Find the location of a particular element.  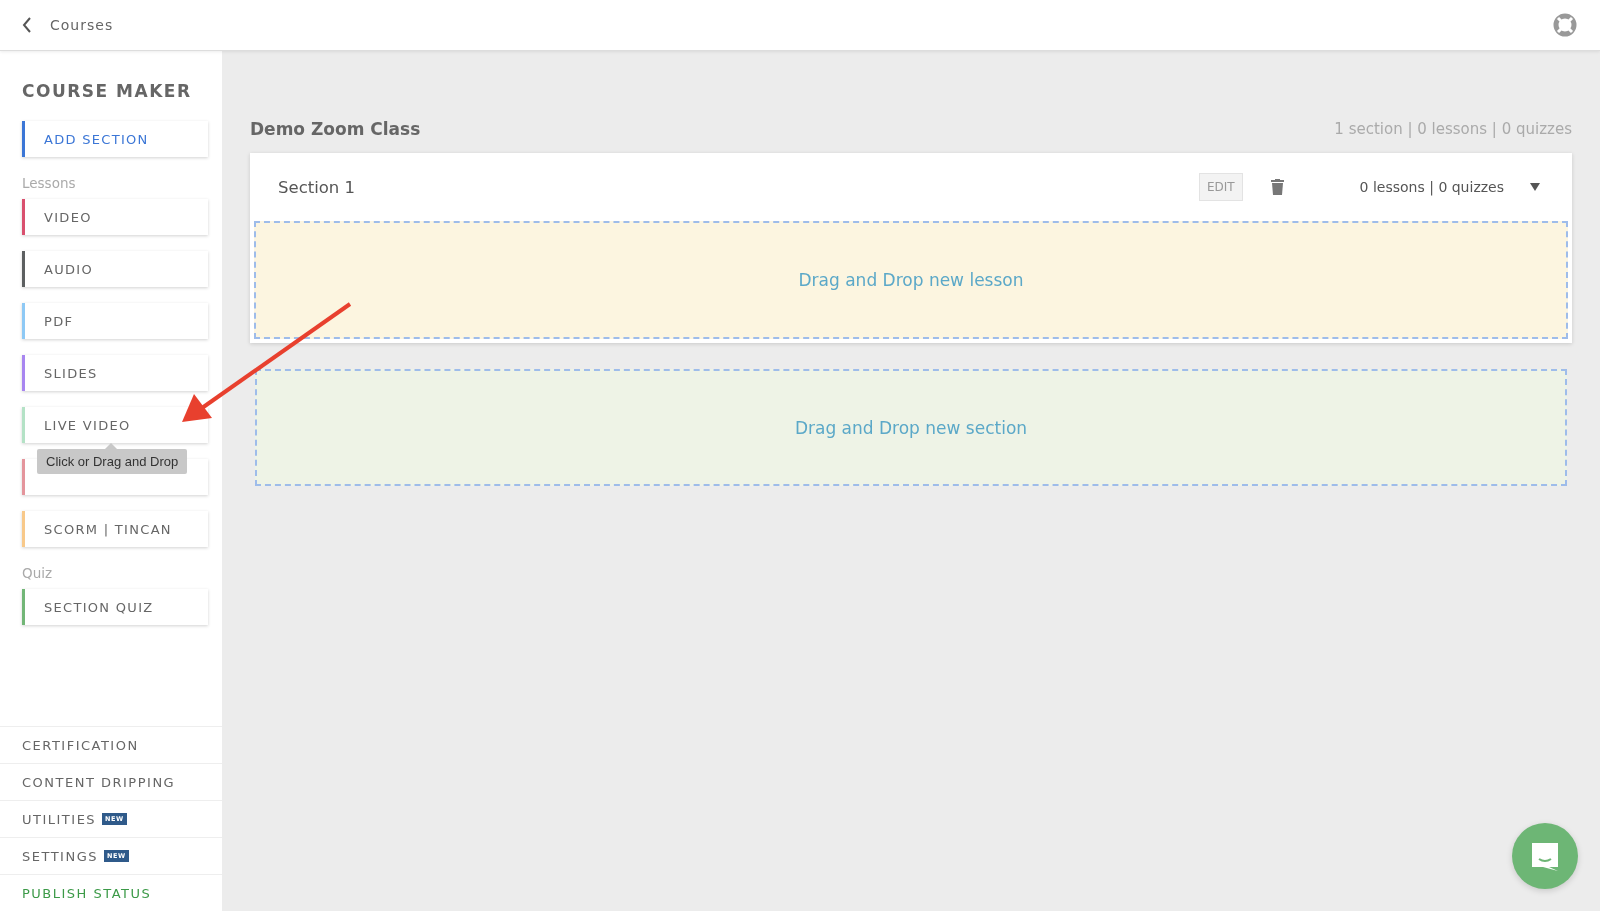

add-section-button: ADD SECTION is located at coordinates (115, 139).